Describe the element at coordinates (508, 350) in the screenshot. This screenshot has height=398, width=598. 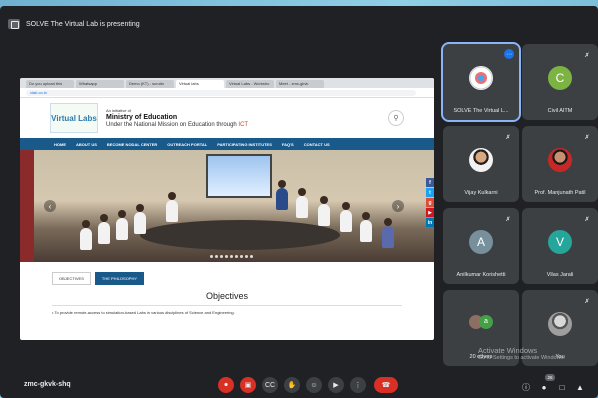
I see `watermark-title: Activate Windows` at that location.